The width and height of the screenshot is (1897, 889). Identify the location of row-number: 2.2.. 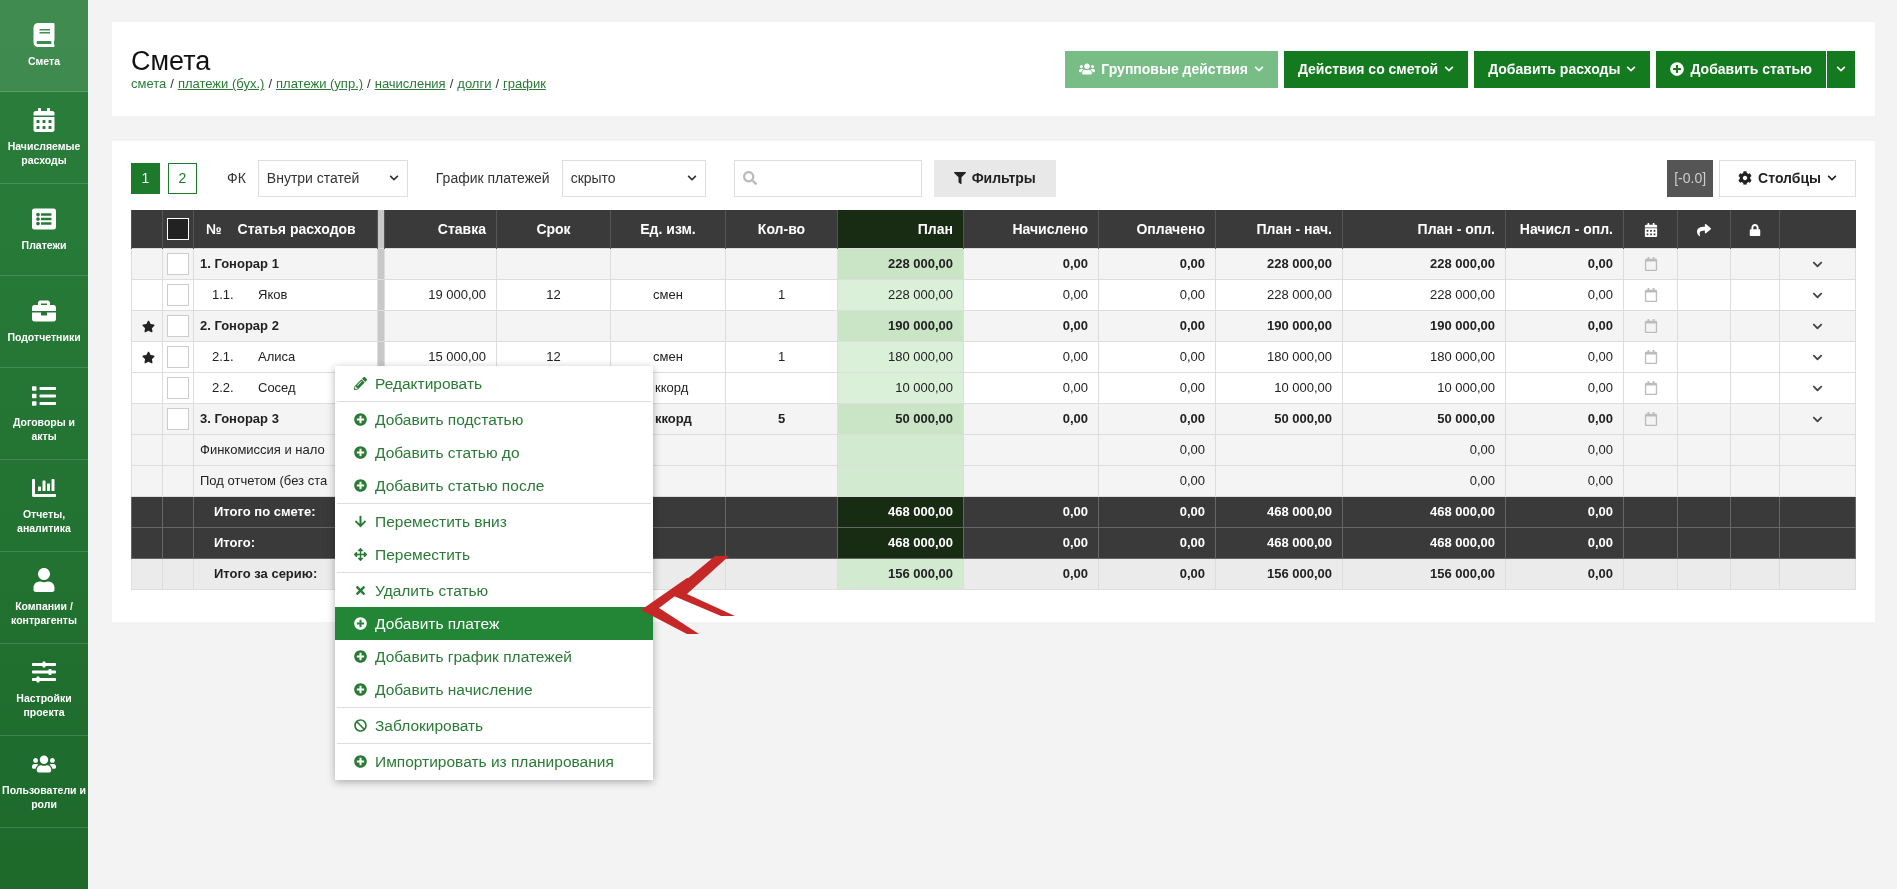
(223, 387).